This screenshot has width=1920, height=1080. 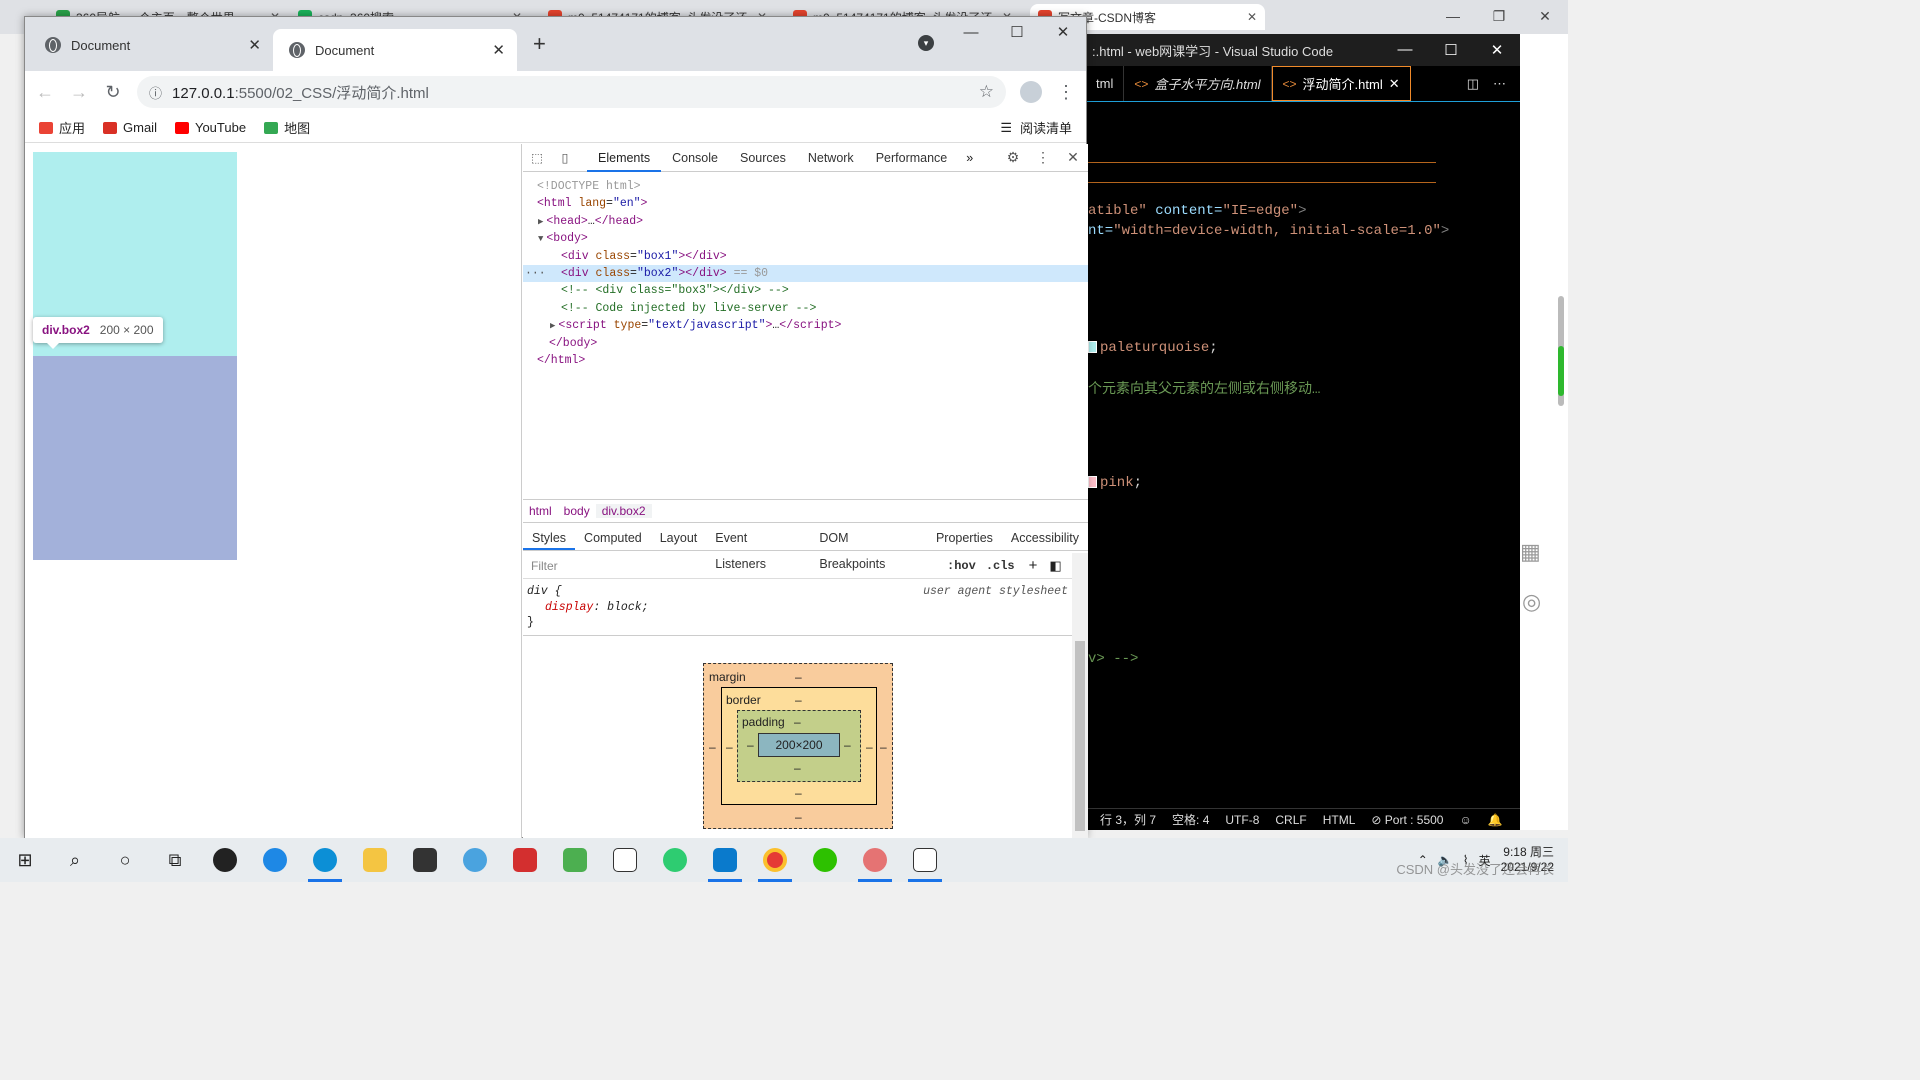 I want to click on dom-node: ··· <div class="box2"></div> == $0, so click(x=805, y=273).